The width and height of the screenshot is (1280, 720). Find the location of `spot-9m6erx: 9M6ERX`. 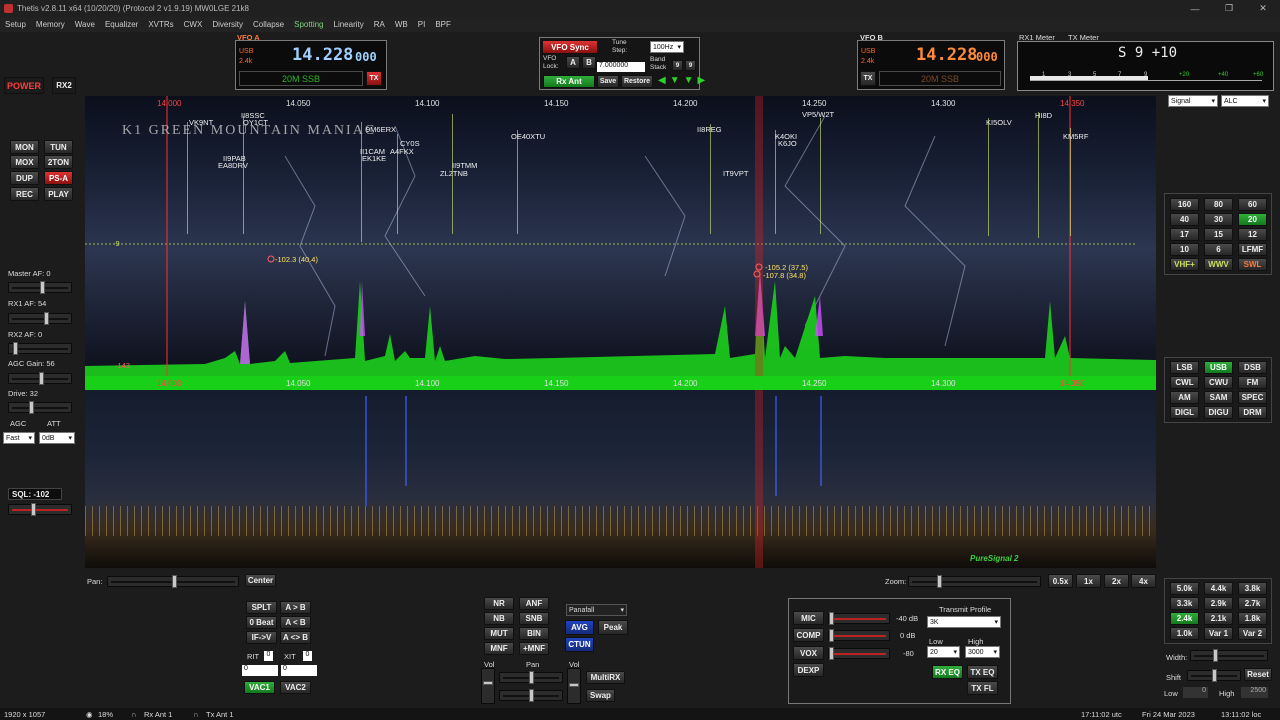

spot-9m6erx: 9M6ERX is located at coordinates (381, 129).